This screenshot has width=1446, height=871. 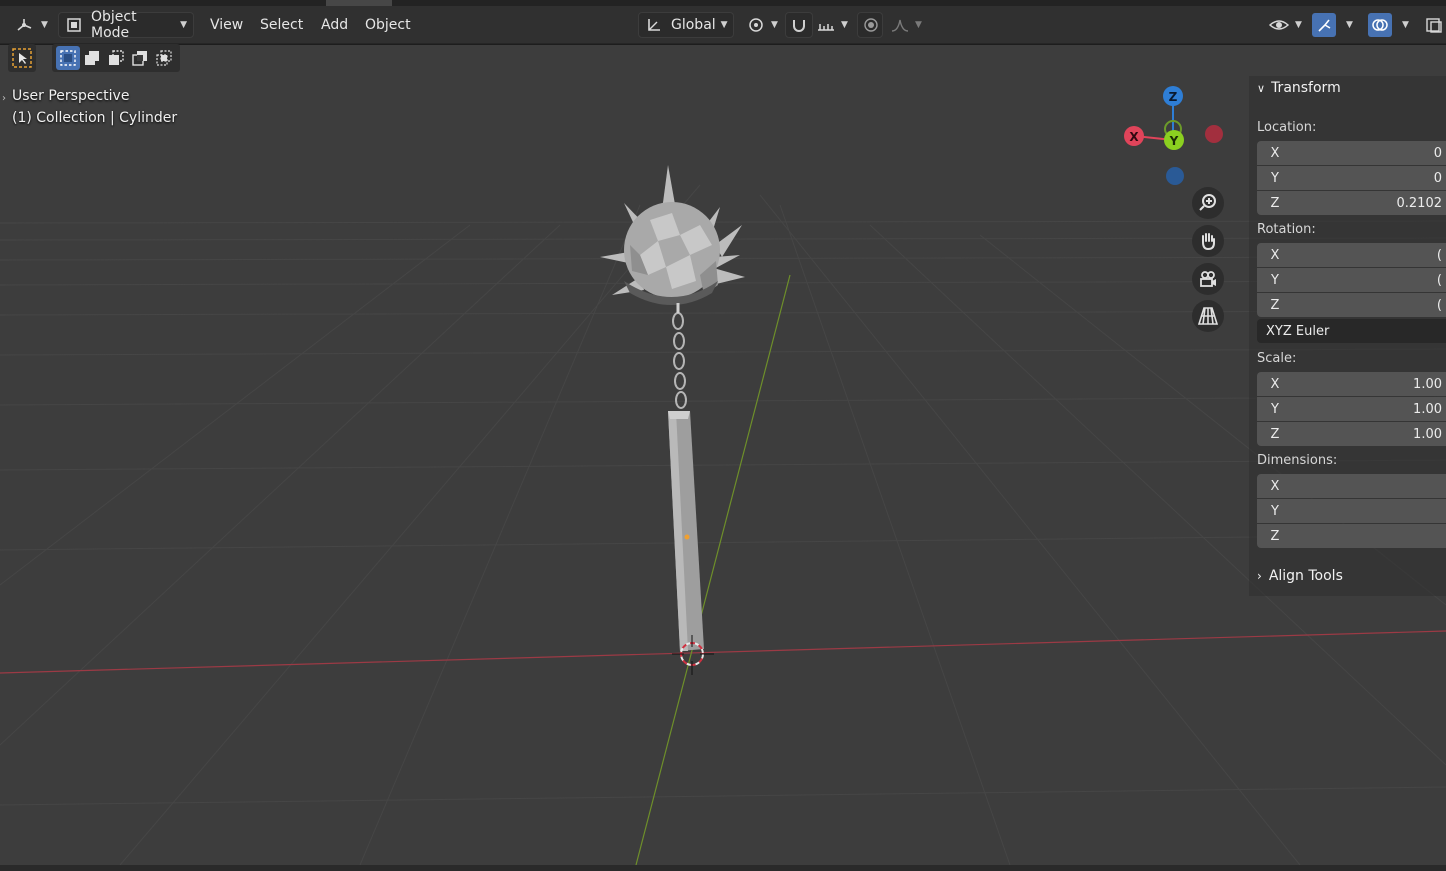 What do you see at coordinates (1306, 88) in the screenshot?
I see `transform-title: Transform` at bounding box center [1306, 88].